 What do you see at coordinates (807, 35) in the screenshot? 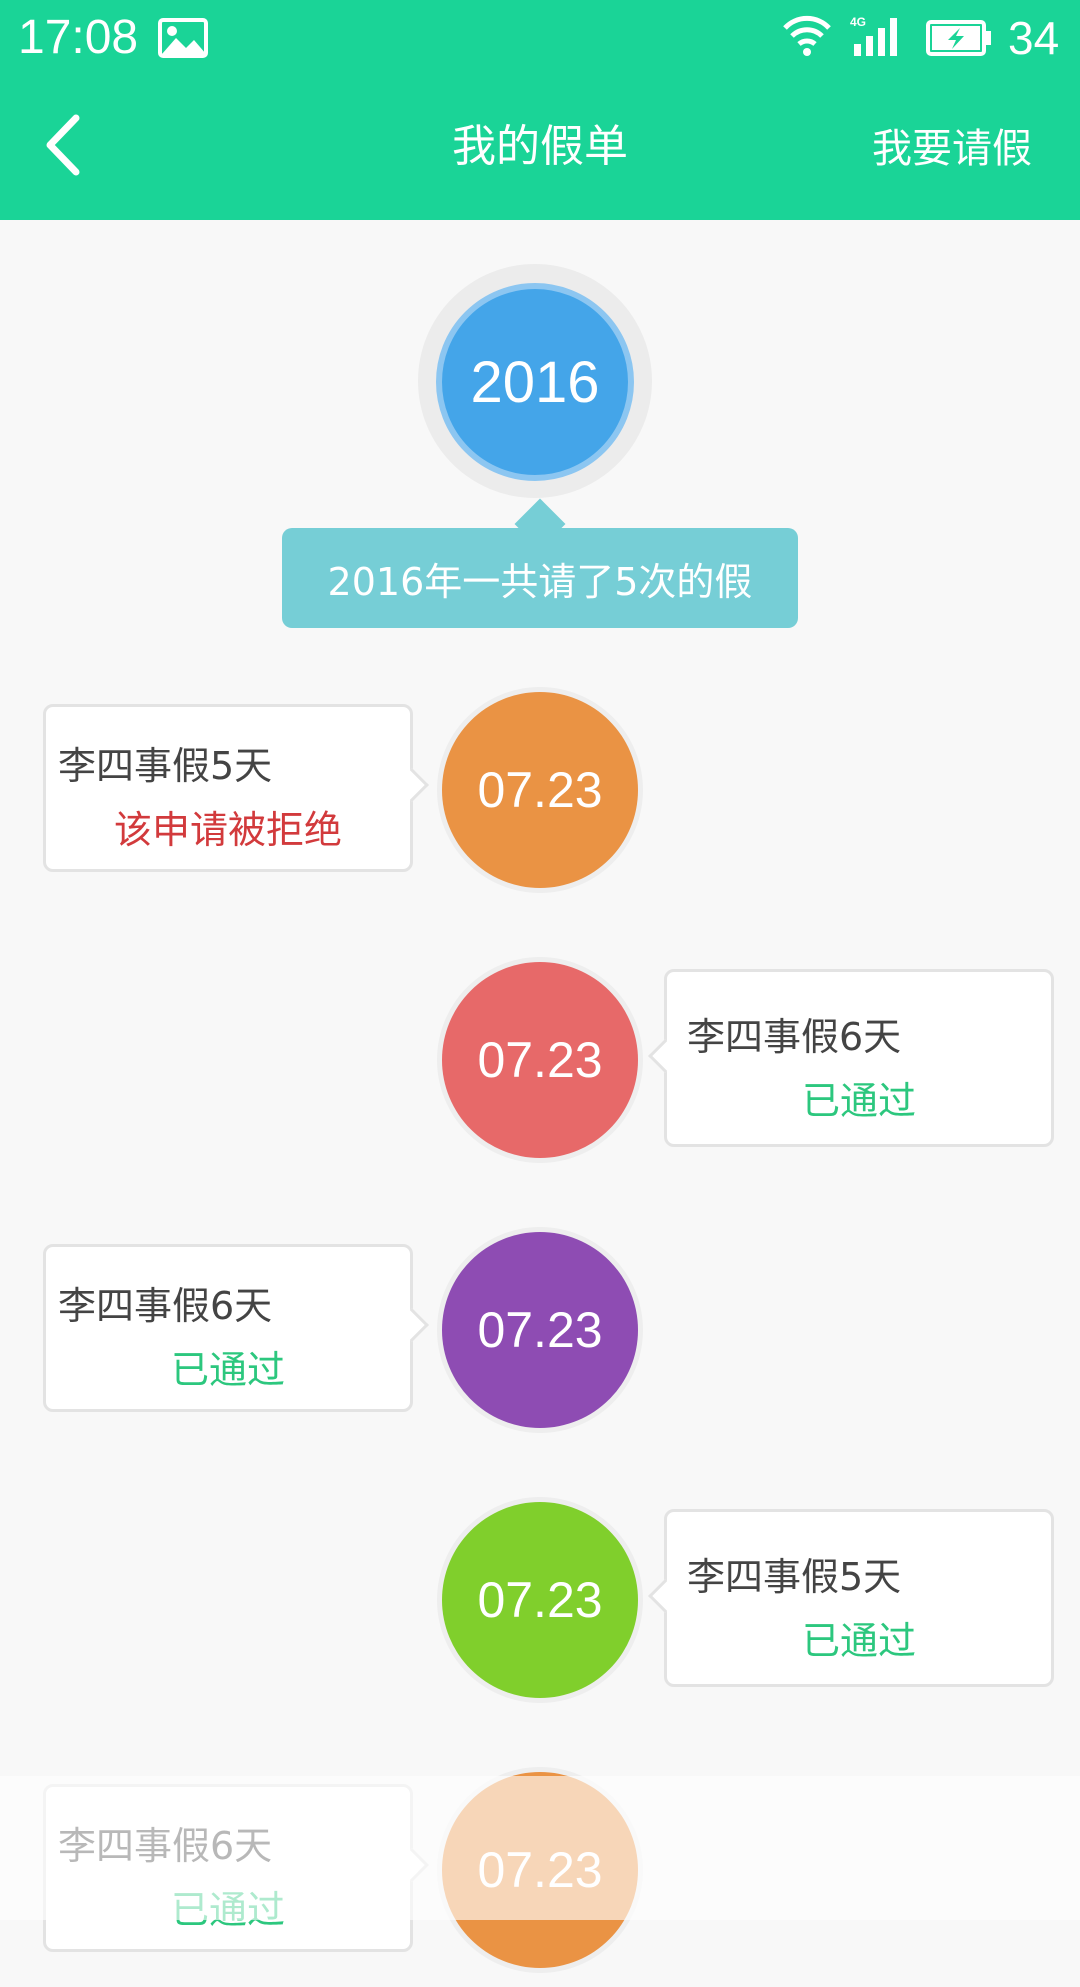
I see `wifi-icon` at bounding box center [807, 35].